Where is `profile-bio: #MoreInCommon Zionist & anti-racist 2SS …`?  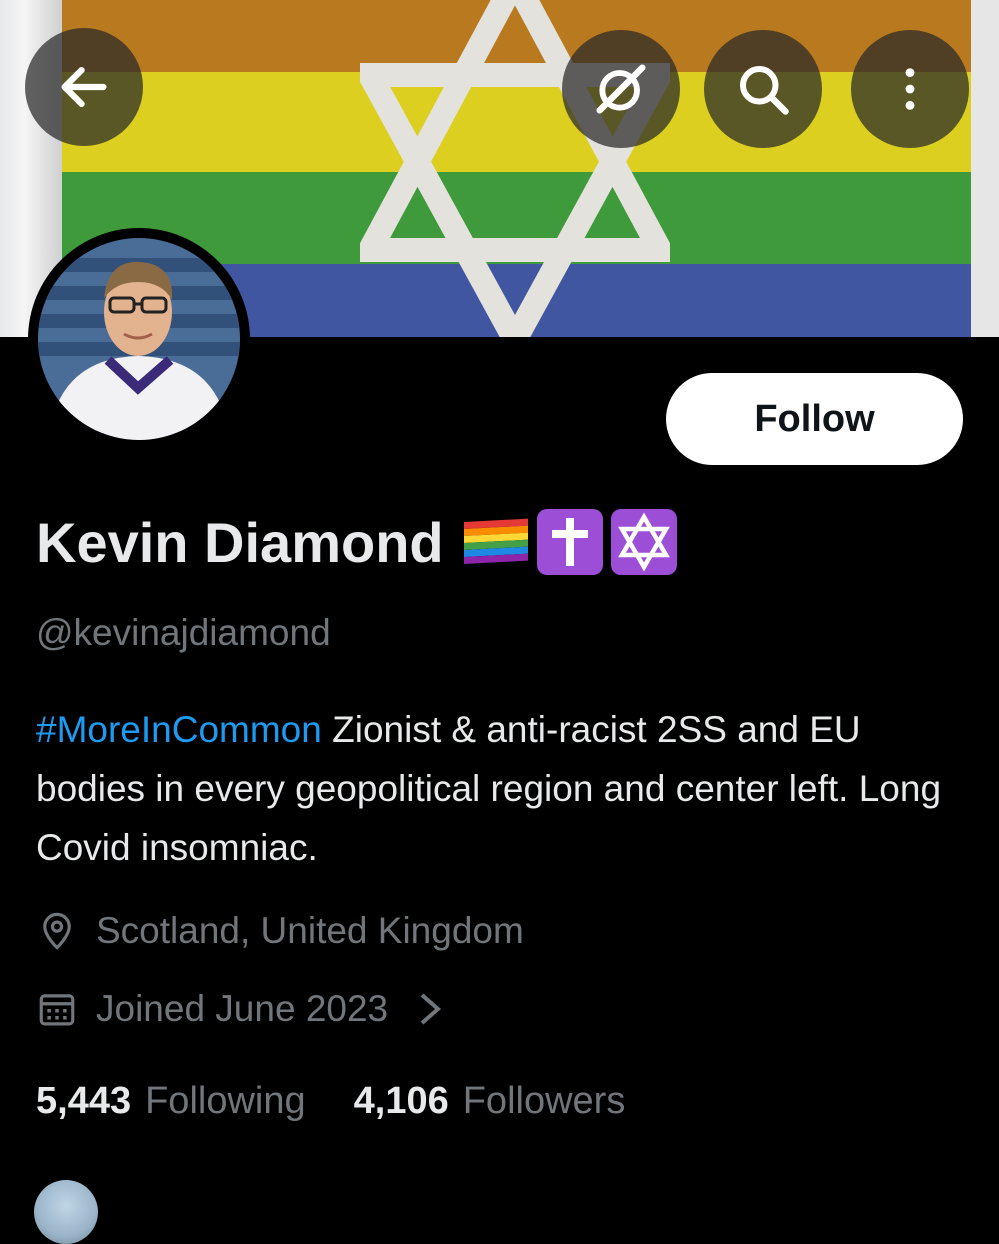 profile-bio: #MoreInCommon Zionist & anti-racist 2SS … is located at coordinates (501, 788).